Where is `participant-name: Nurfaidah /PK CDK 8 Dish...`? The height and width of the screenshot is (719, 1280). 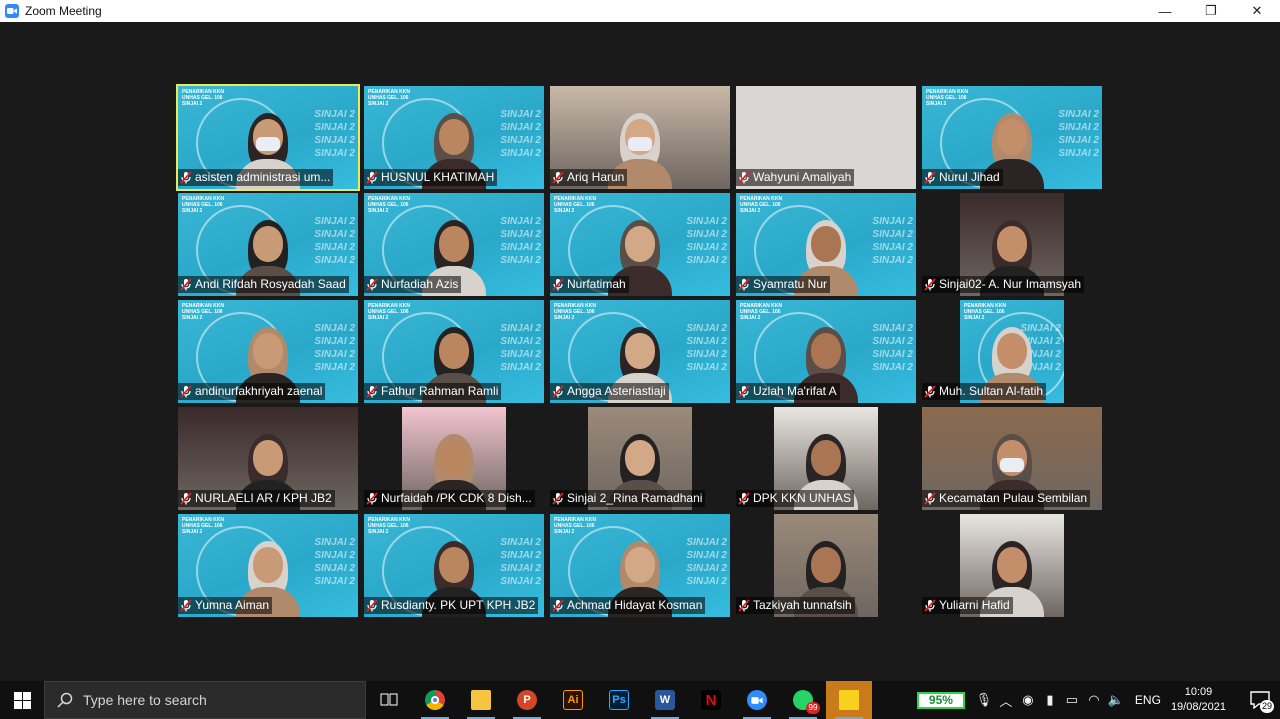 participant-name: Nurfaidah /PK CDK 8 Dish... is located at coordinates (456, 498).